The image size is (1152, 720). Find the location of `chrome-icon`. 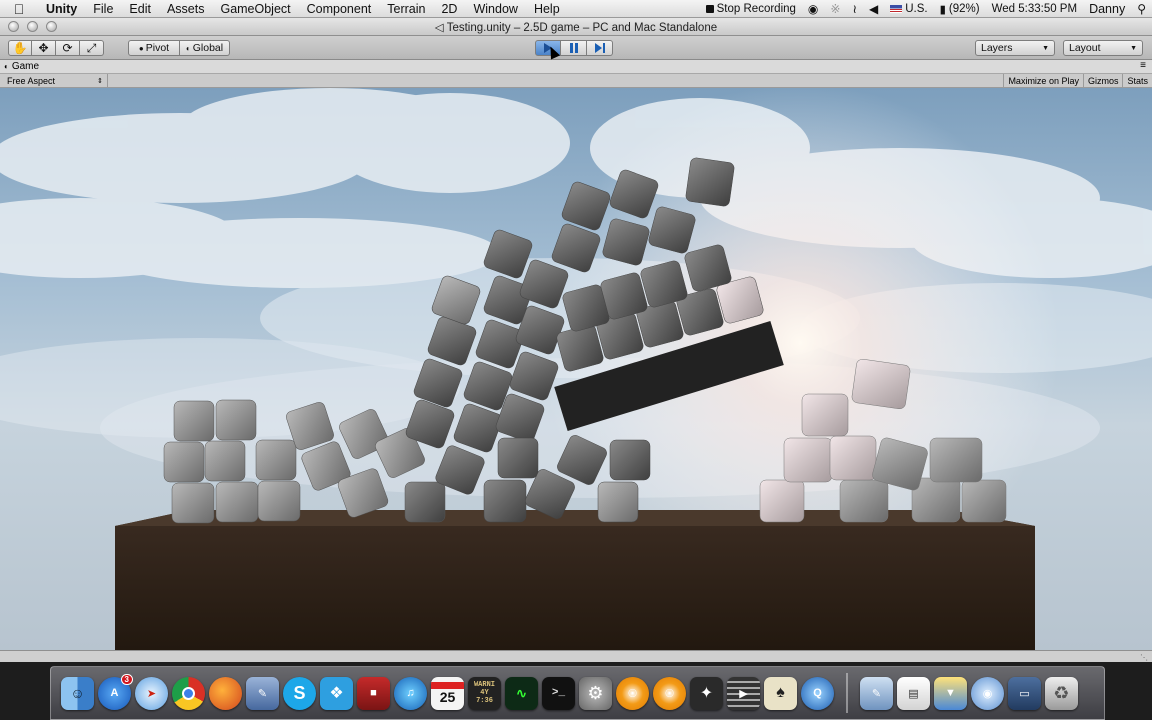

chrome-icon is located at coordinates (188, 693).